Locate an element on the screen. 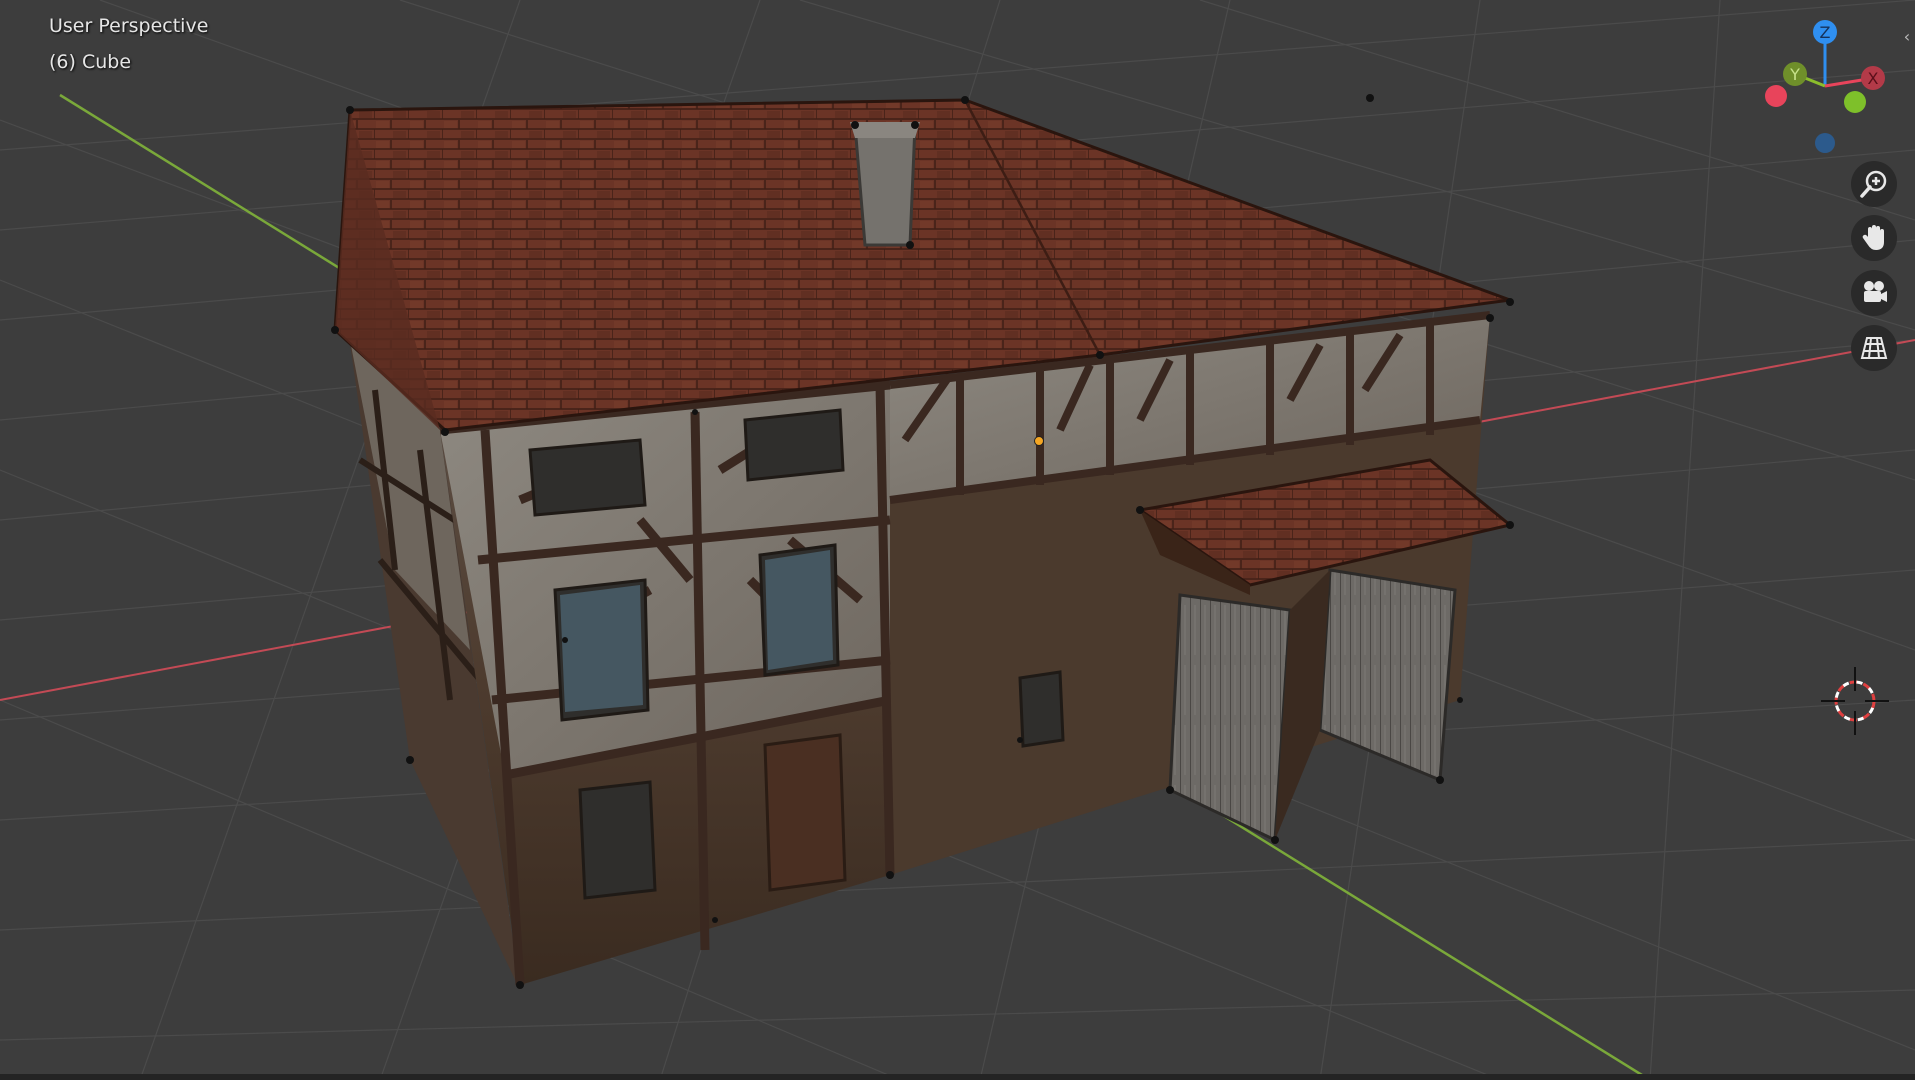 The width and height of the screenshot is (1915, 1080). viewport-bottom-edge is located at coordinates (957, 1077).